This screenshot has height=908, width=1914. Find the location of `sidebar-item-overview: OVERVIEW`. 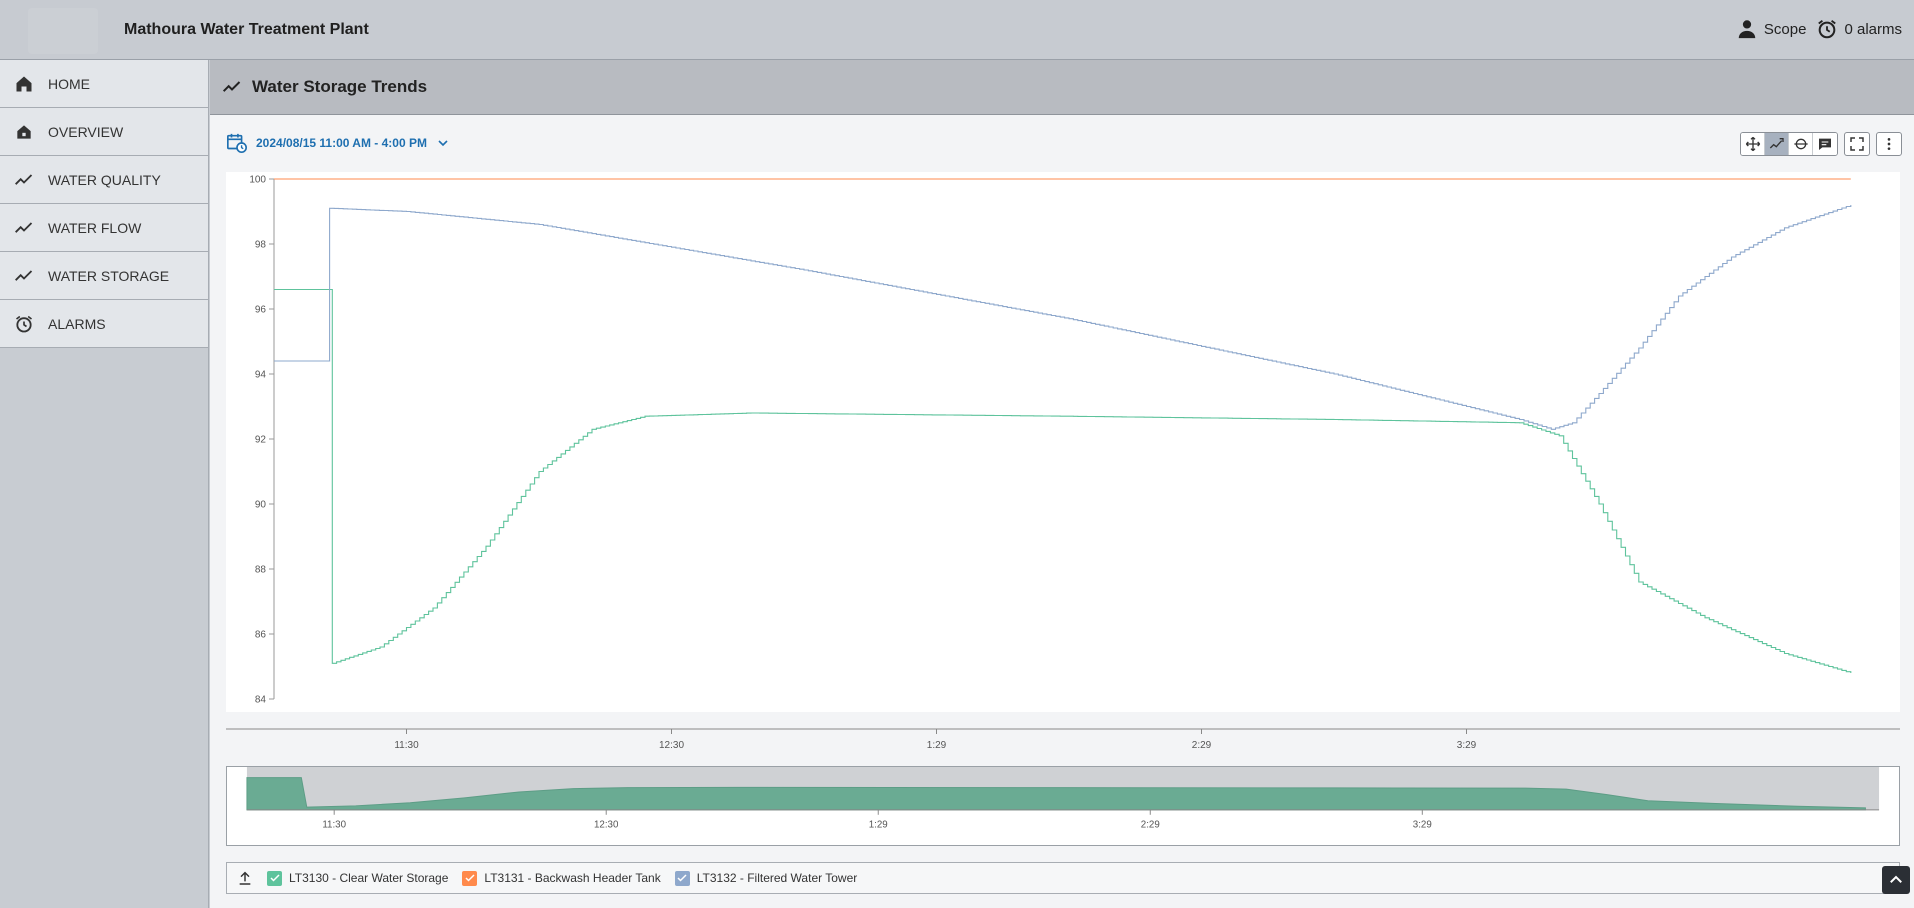

sidebar-item-overview: OVERVIEW is located at coordinates (104, 132).